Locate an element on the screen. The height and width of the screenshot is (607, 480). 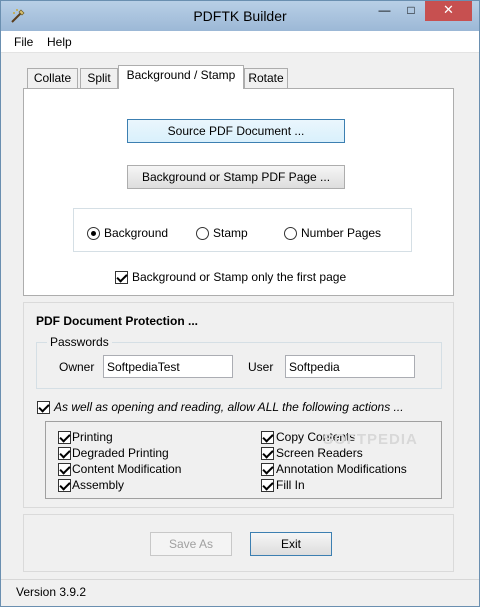
radio-stamp-label: Stamp is located at coordinates (230, 233).